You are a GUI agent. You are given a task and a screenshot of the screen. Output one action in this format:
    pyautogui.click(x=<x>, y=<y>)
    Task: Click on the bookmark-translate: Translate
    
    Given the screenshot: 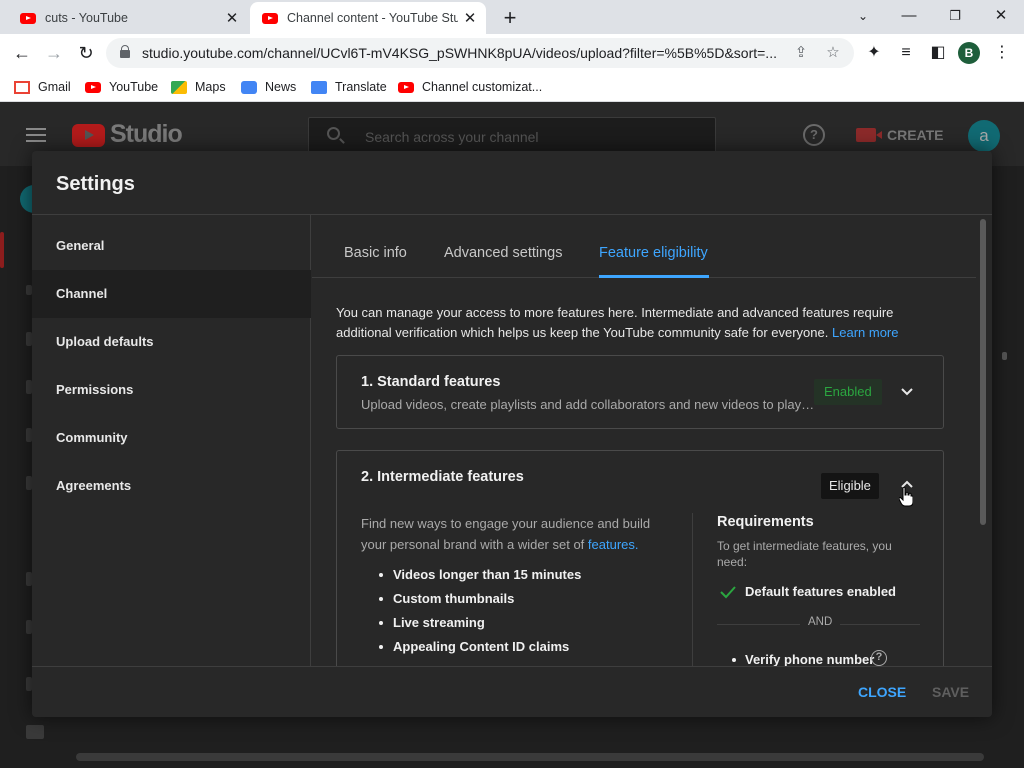 What is the action you would take?
    pyautogui.click(x=349, y=87)
    